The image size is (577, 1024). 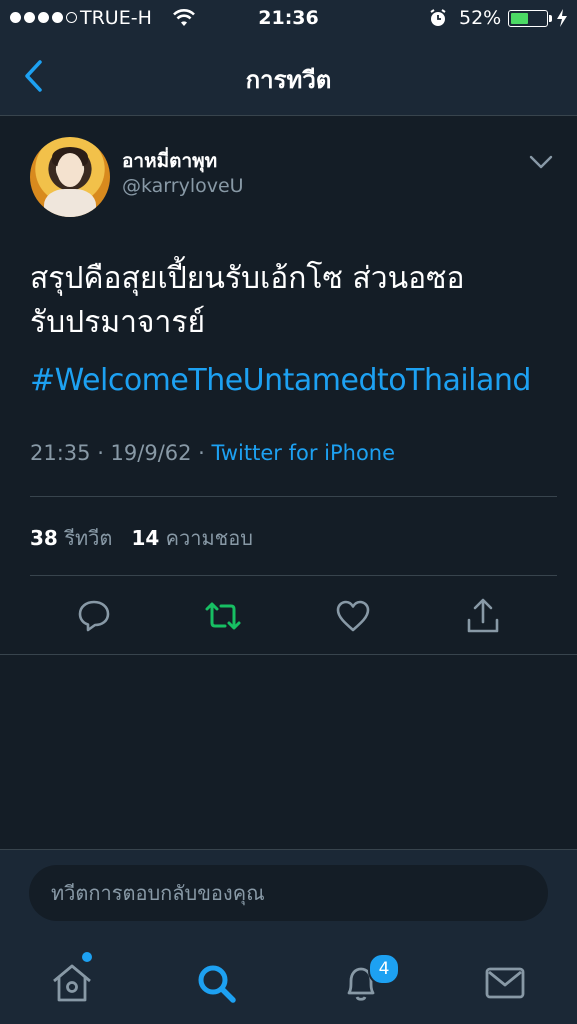 I want to click on status-bar: TRUE-H 21:36 52%, so click(x=288, y=18).